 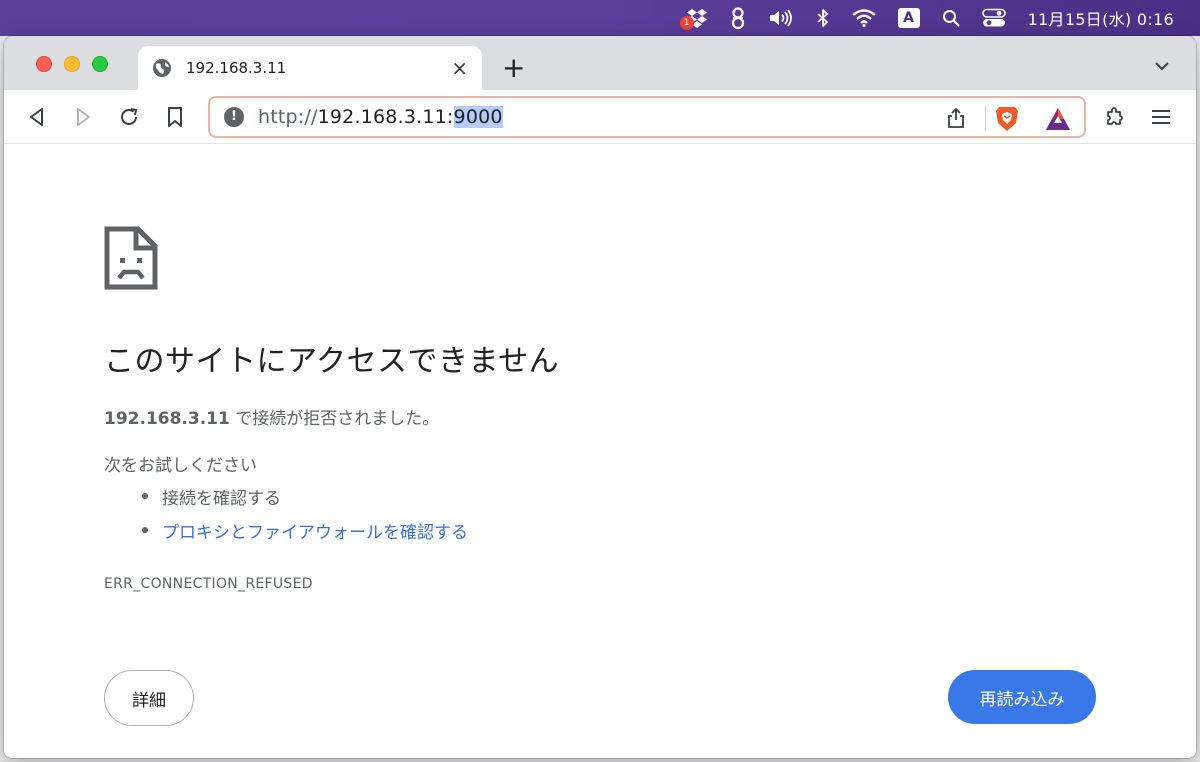 What do you see at coordinates (1101, 18) in the screenshot?
I see `menubar-clock: 11月15日(水) 0:16` at bounding box center [1101, 18].